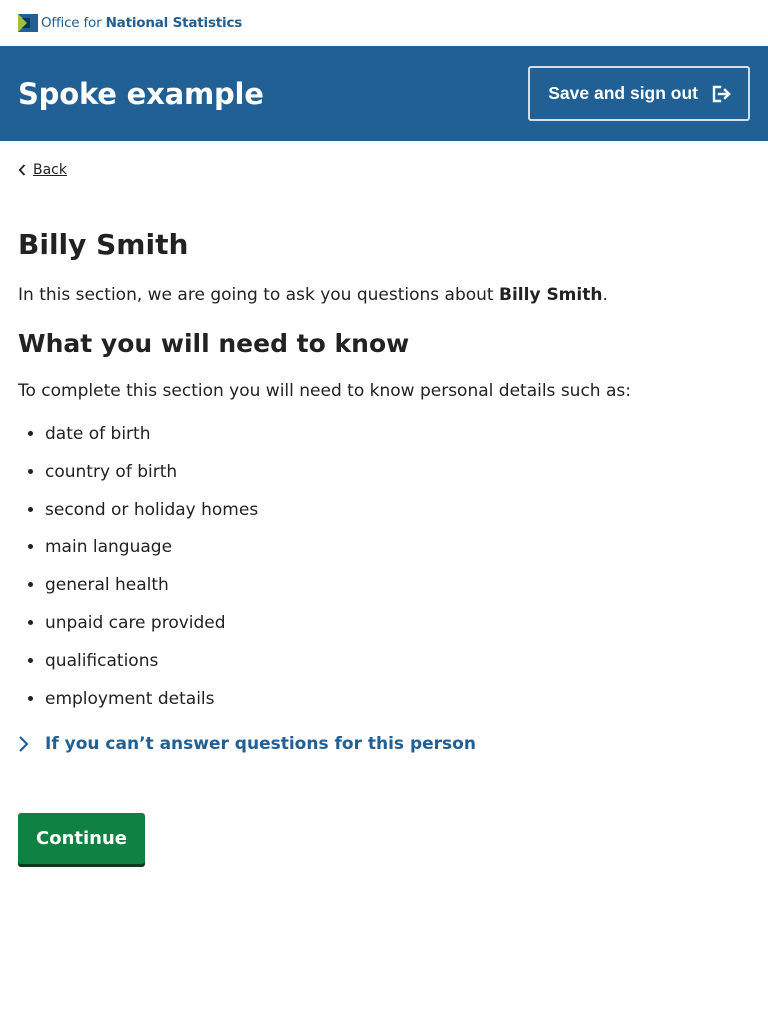 This screenshot has width=768, height=1024. What do you see at coordinates (141, 93) in the screenshot?
I see `survey-title: Spoke example` at bounding box center [141, 93].